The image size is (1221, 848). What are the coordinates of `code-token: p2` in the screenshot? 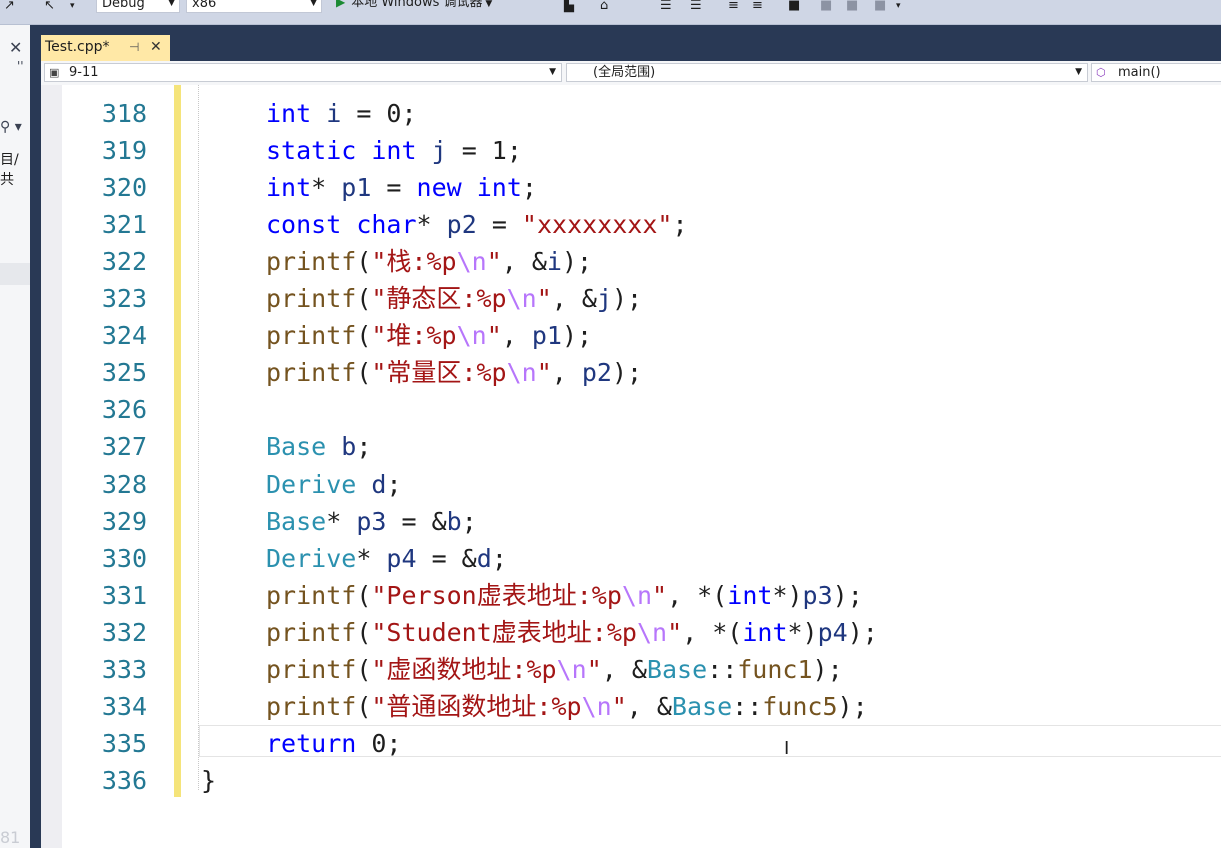 It's located at (461, 224).